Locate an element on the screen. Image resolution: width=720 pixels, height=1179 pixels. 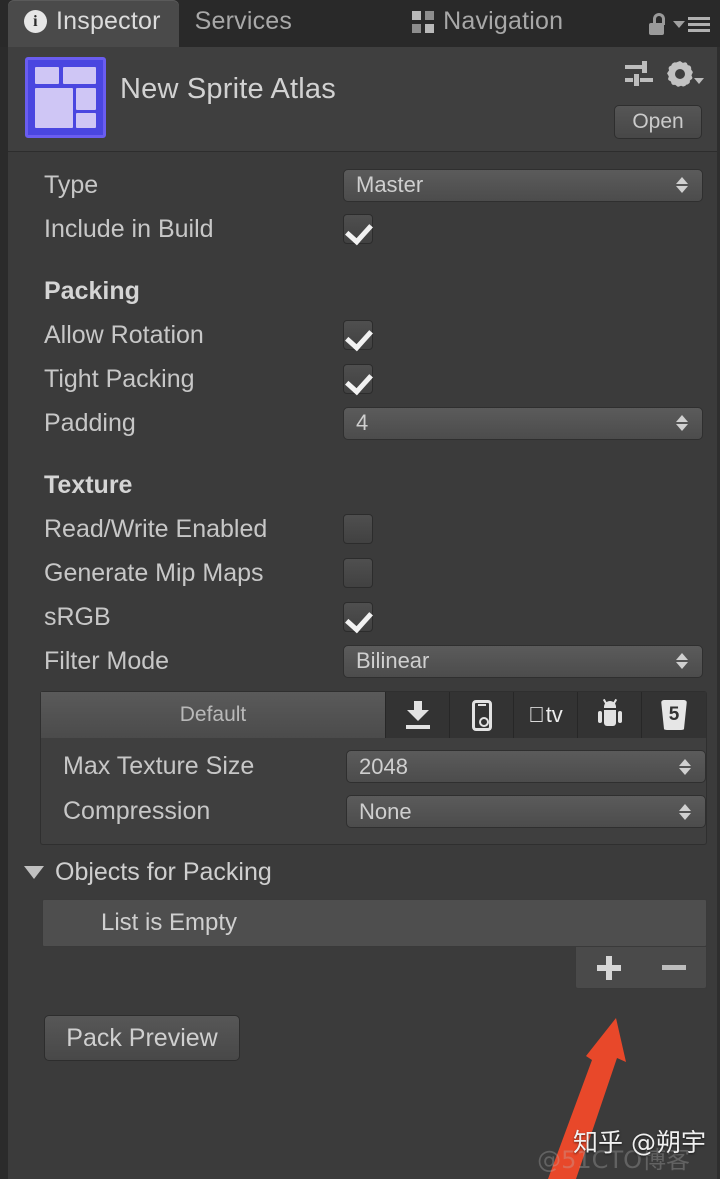
plus-icon is located at coordinates (608, 967).